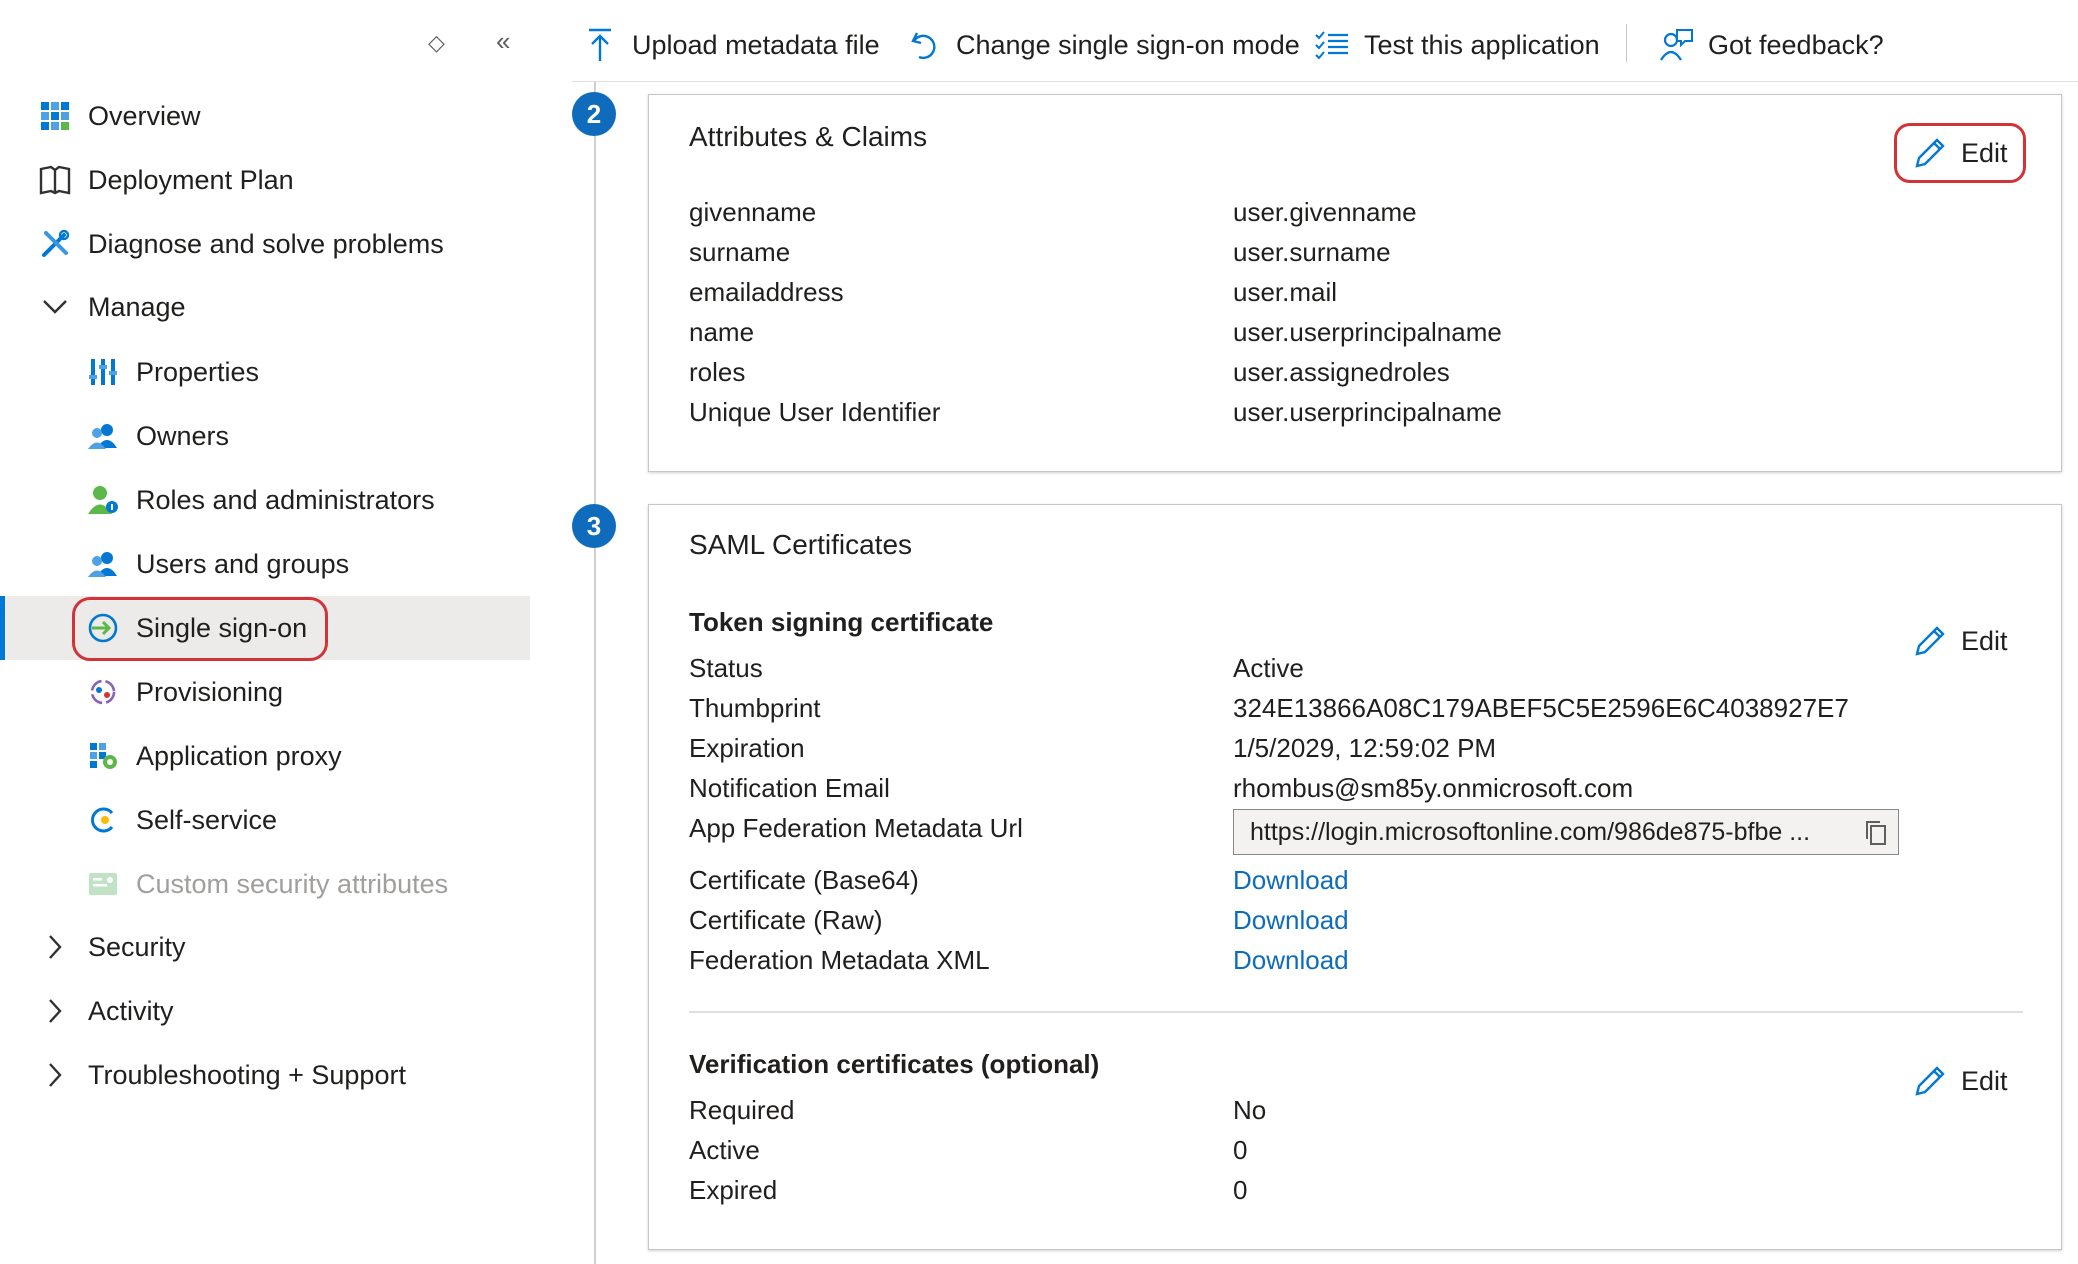 This screenshot has width=2078, height=1264. I want to click on token-signing-edit-button: Edit, so click(1960, 641).